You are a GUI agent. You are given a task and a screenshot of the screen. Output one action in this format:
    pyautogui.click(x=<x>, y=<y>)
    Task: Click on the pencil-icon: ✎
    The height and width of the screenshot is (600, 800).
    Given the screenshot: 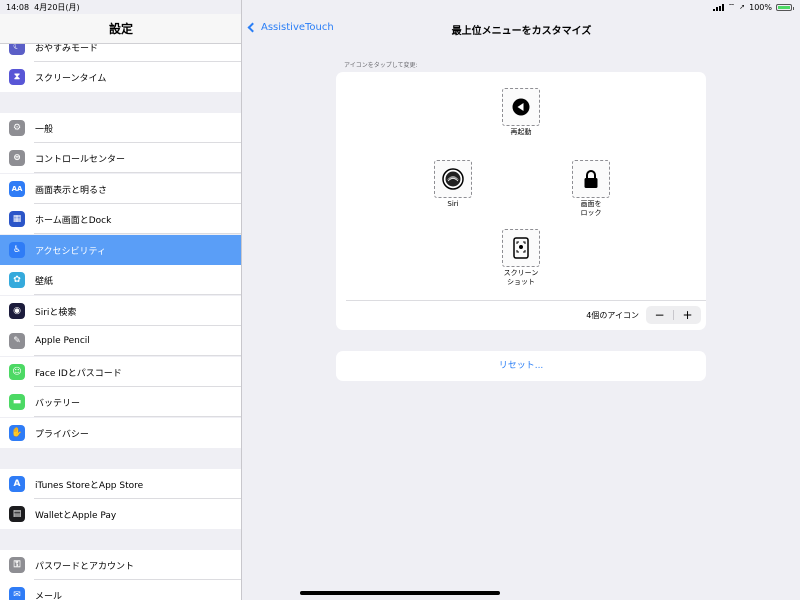 What is the action you would take?
    pyautogui.click(x=17, y=341)
    